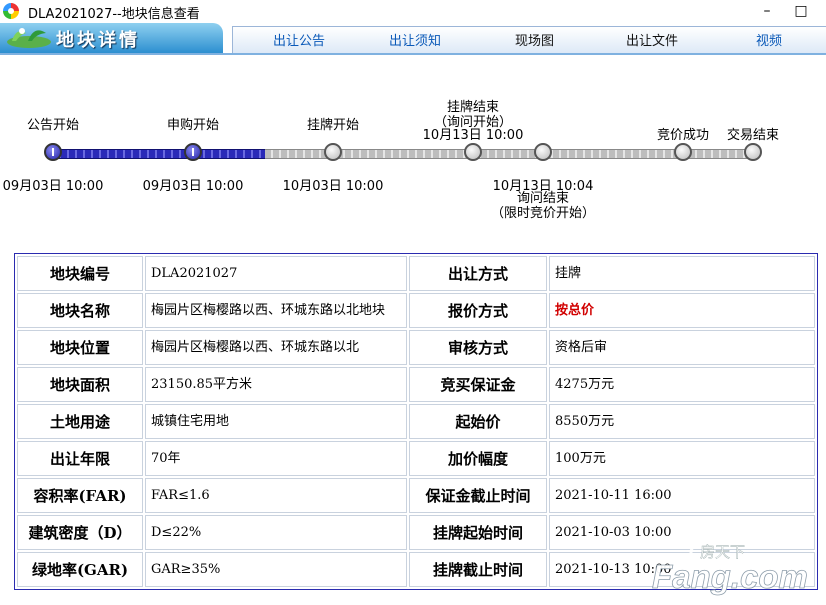  I want to click on key-parcel-name: 地块名称, so click(80, 310).